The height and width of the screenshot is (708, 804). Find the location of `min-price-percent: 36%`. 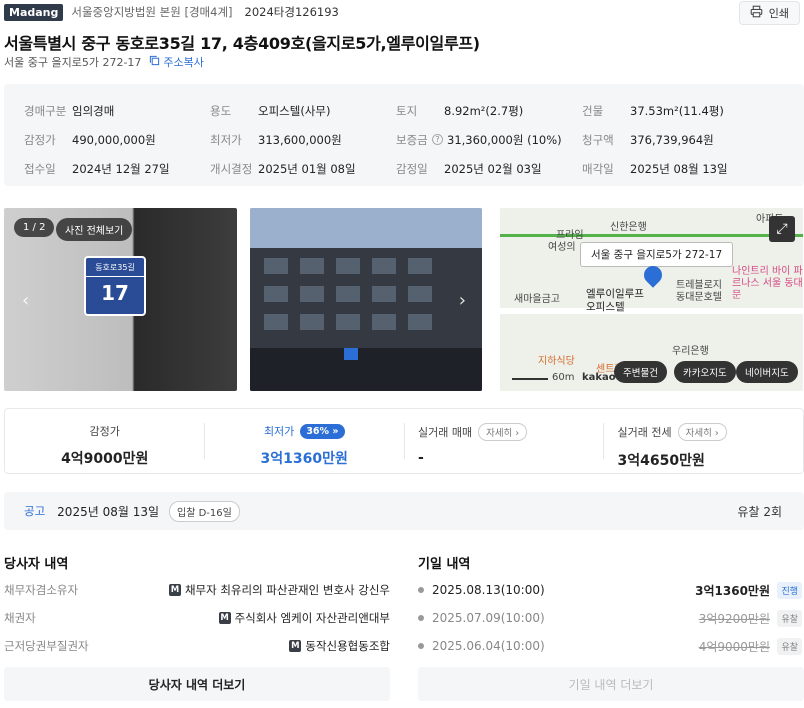

min-price-percent: 36% is located at coordinates (318, 431).